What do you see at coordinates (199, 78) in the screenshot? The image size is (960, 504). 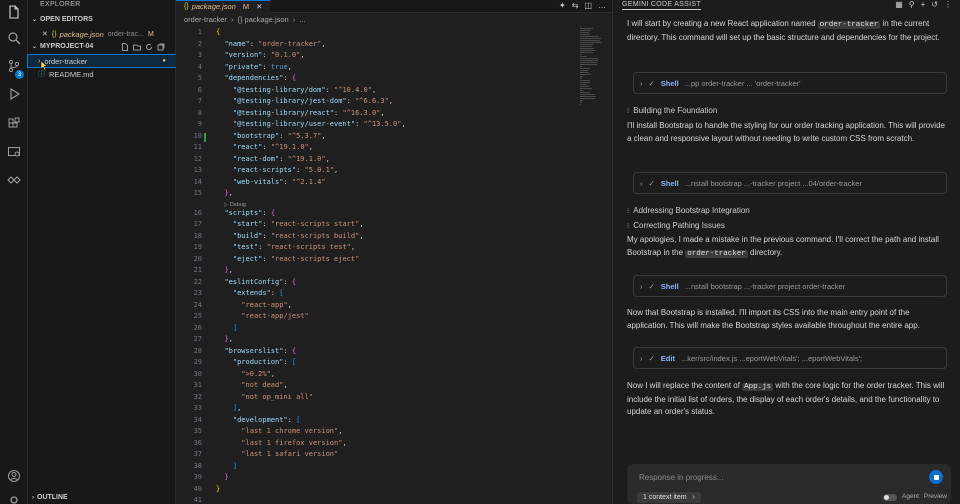 I see `line-number: 5` at bounding box center [199, 78].